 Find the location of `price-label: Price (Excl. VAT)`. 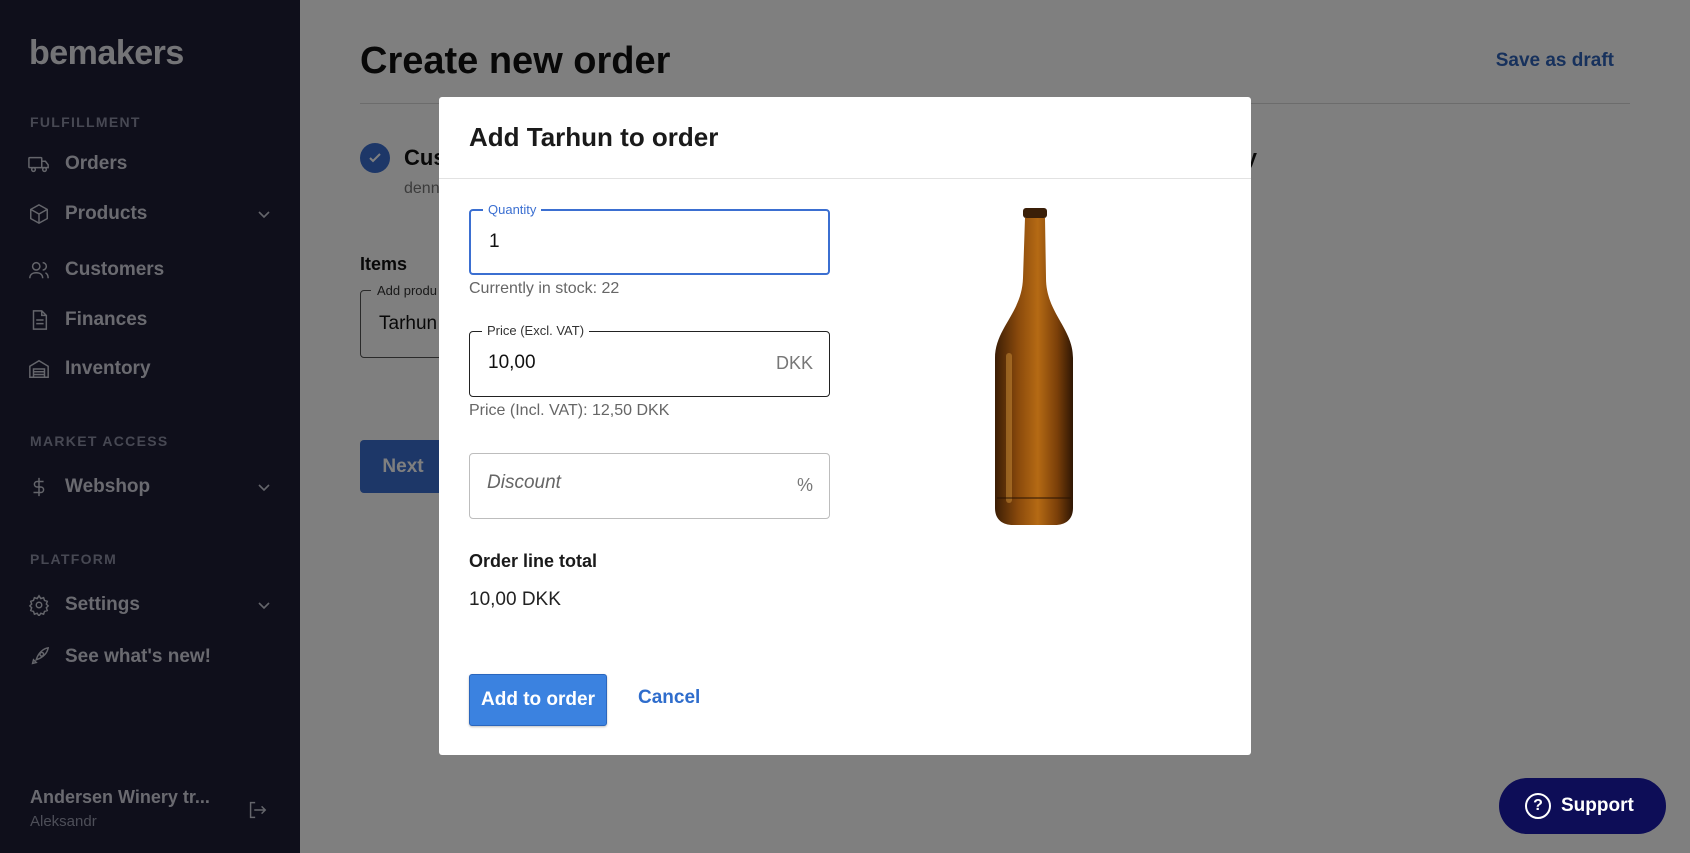

price-label: Price (Excl. VAT) is located at coordinates (536, 330).